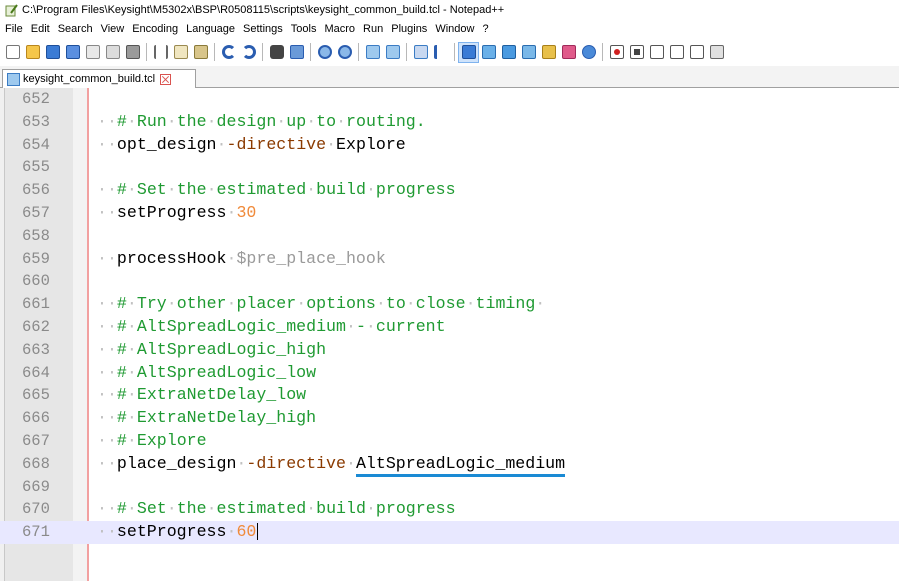 The height and width of the screenshot is (581, 899). Describe the element at coordinates (112, 52) in the screenshot. I see `close-all-icon` at that location.